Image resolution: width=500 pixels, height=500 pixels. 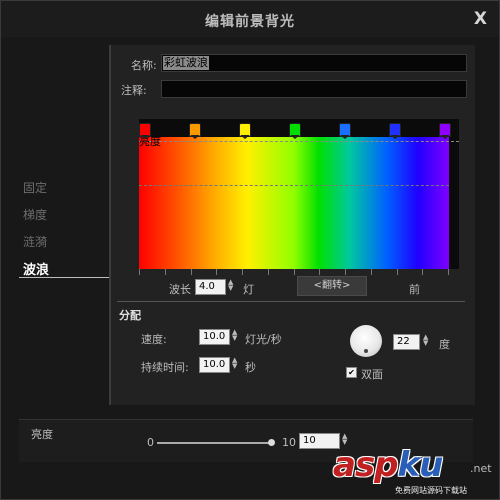 What do you see at coordinates (425, 340) in the screenshot?
I see `angle-stepper: ▲ ▼` at bounding box center [425, 340].